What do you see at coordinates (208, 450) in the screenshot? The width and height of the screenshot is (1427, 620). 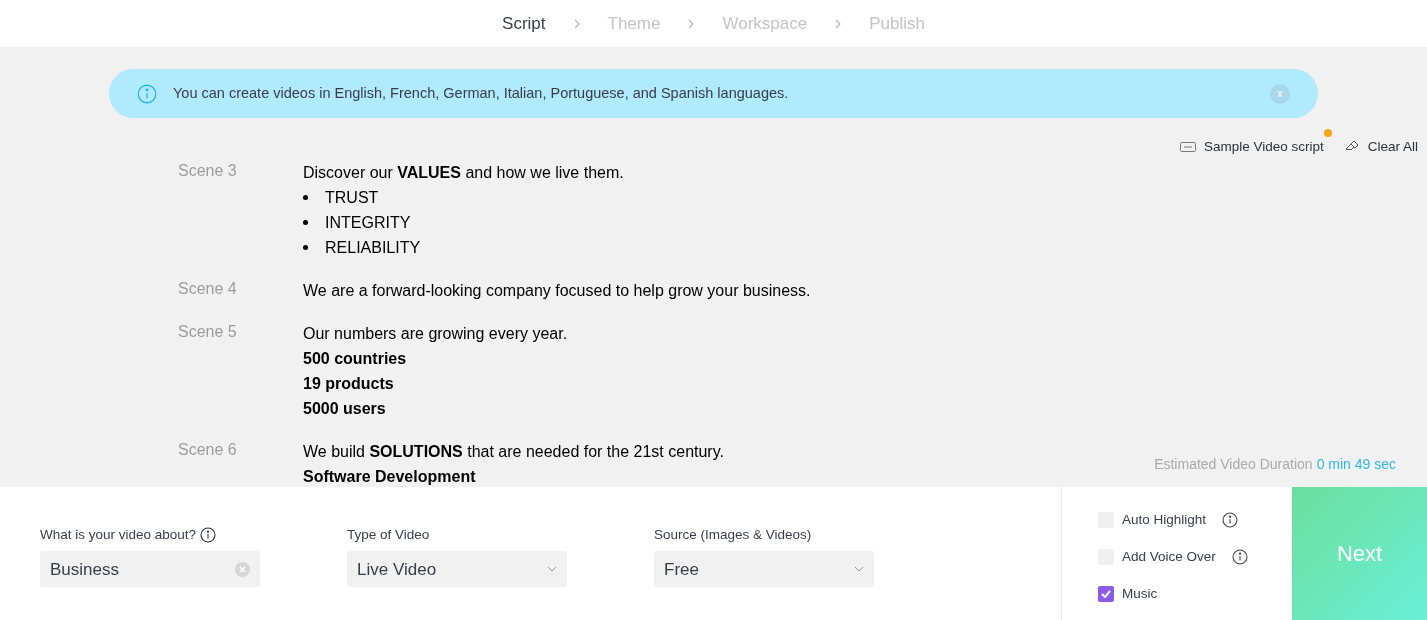 I see `scene-label: Scene 6` at bounding box center [208, 450].